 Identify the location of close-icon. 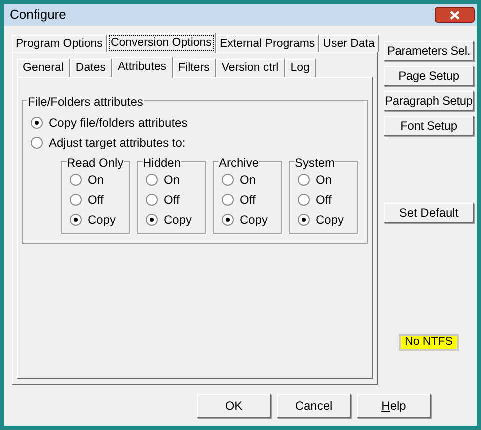
(455, 15).